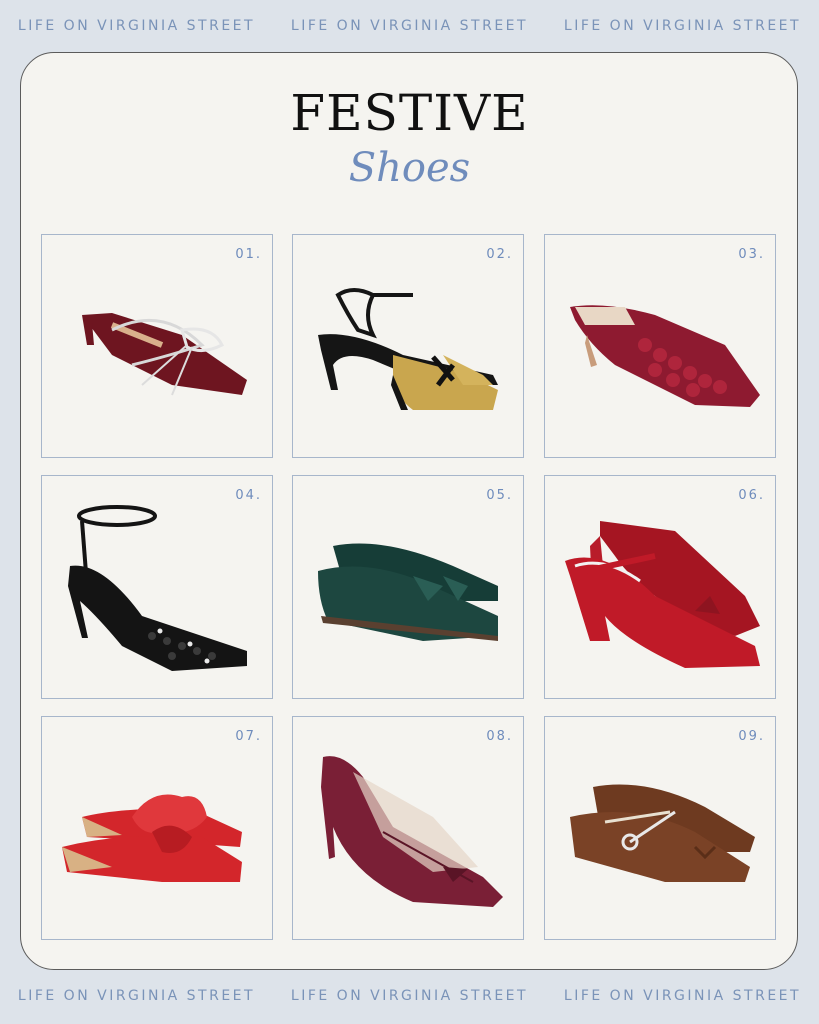 The width and height of the screenshot is (819, 1024). Describe the element at coordinates (409, 168) in the screenshot. I see `page-subtitle: Shoes` at that location.